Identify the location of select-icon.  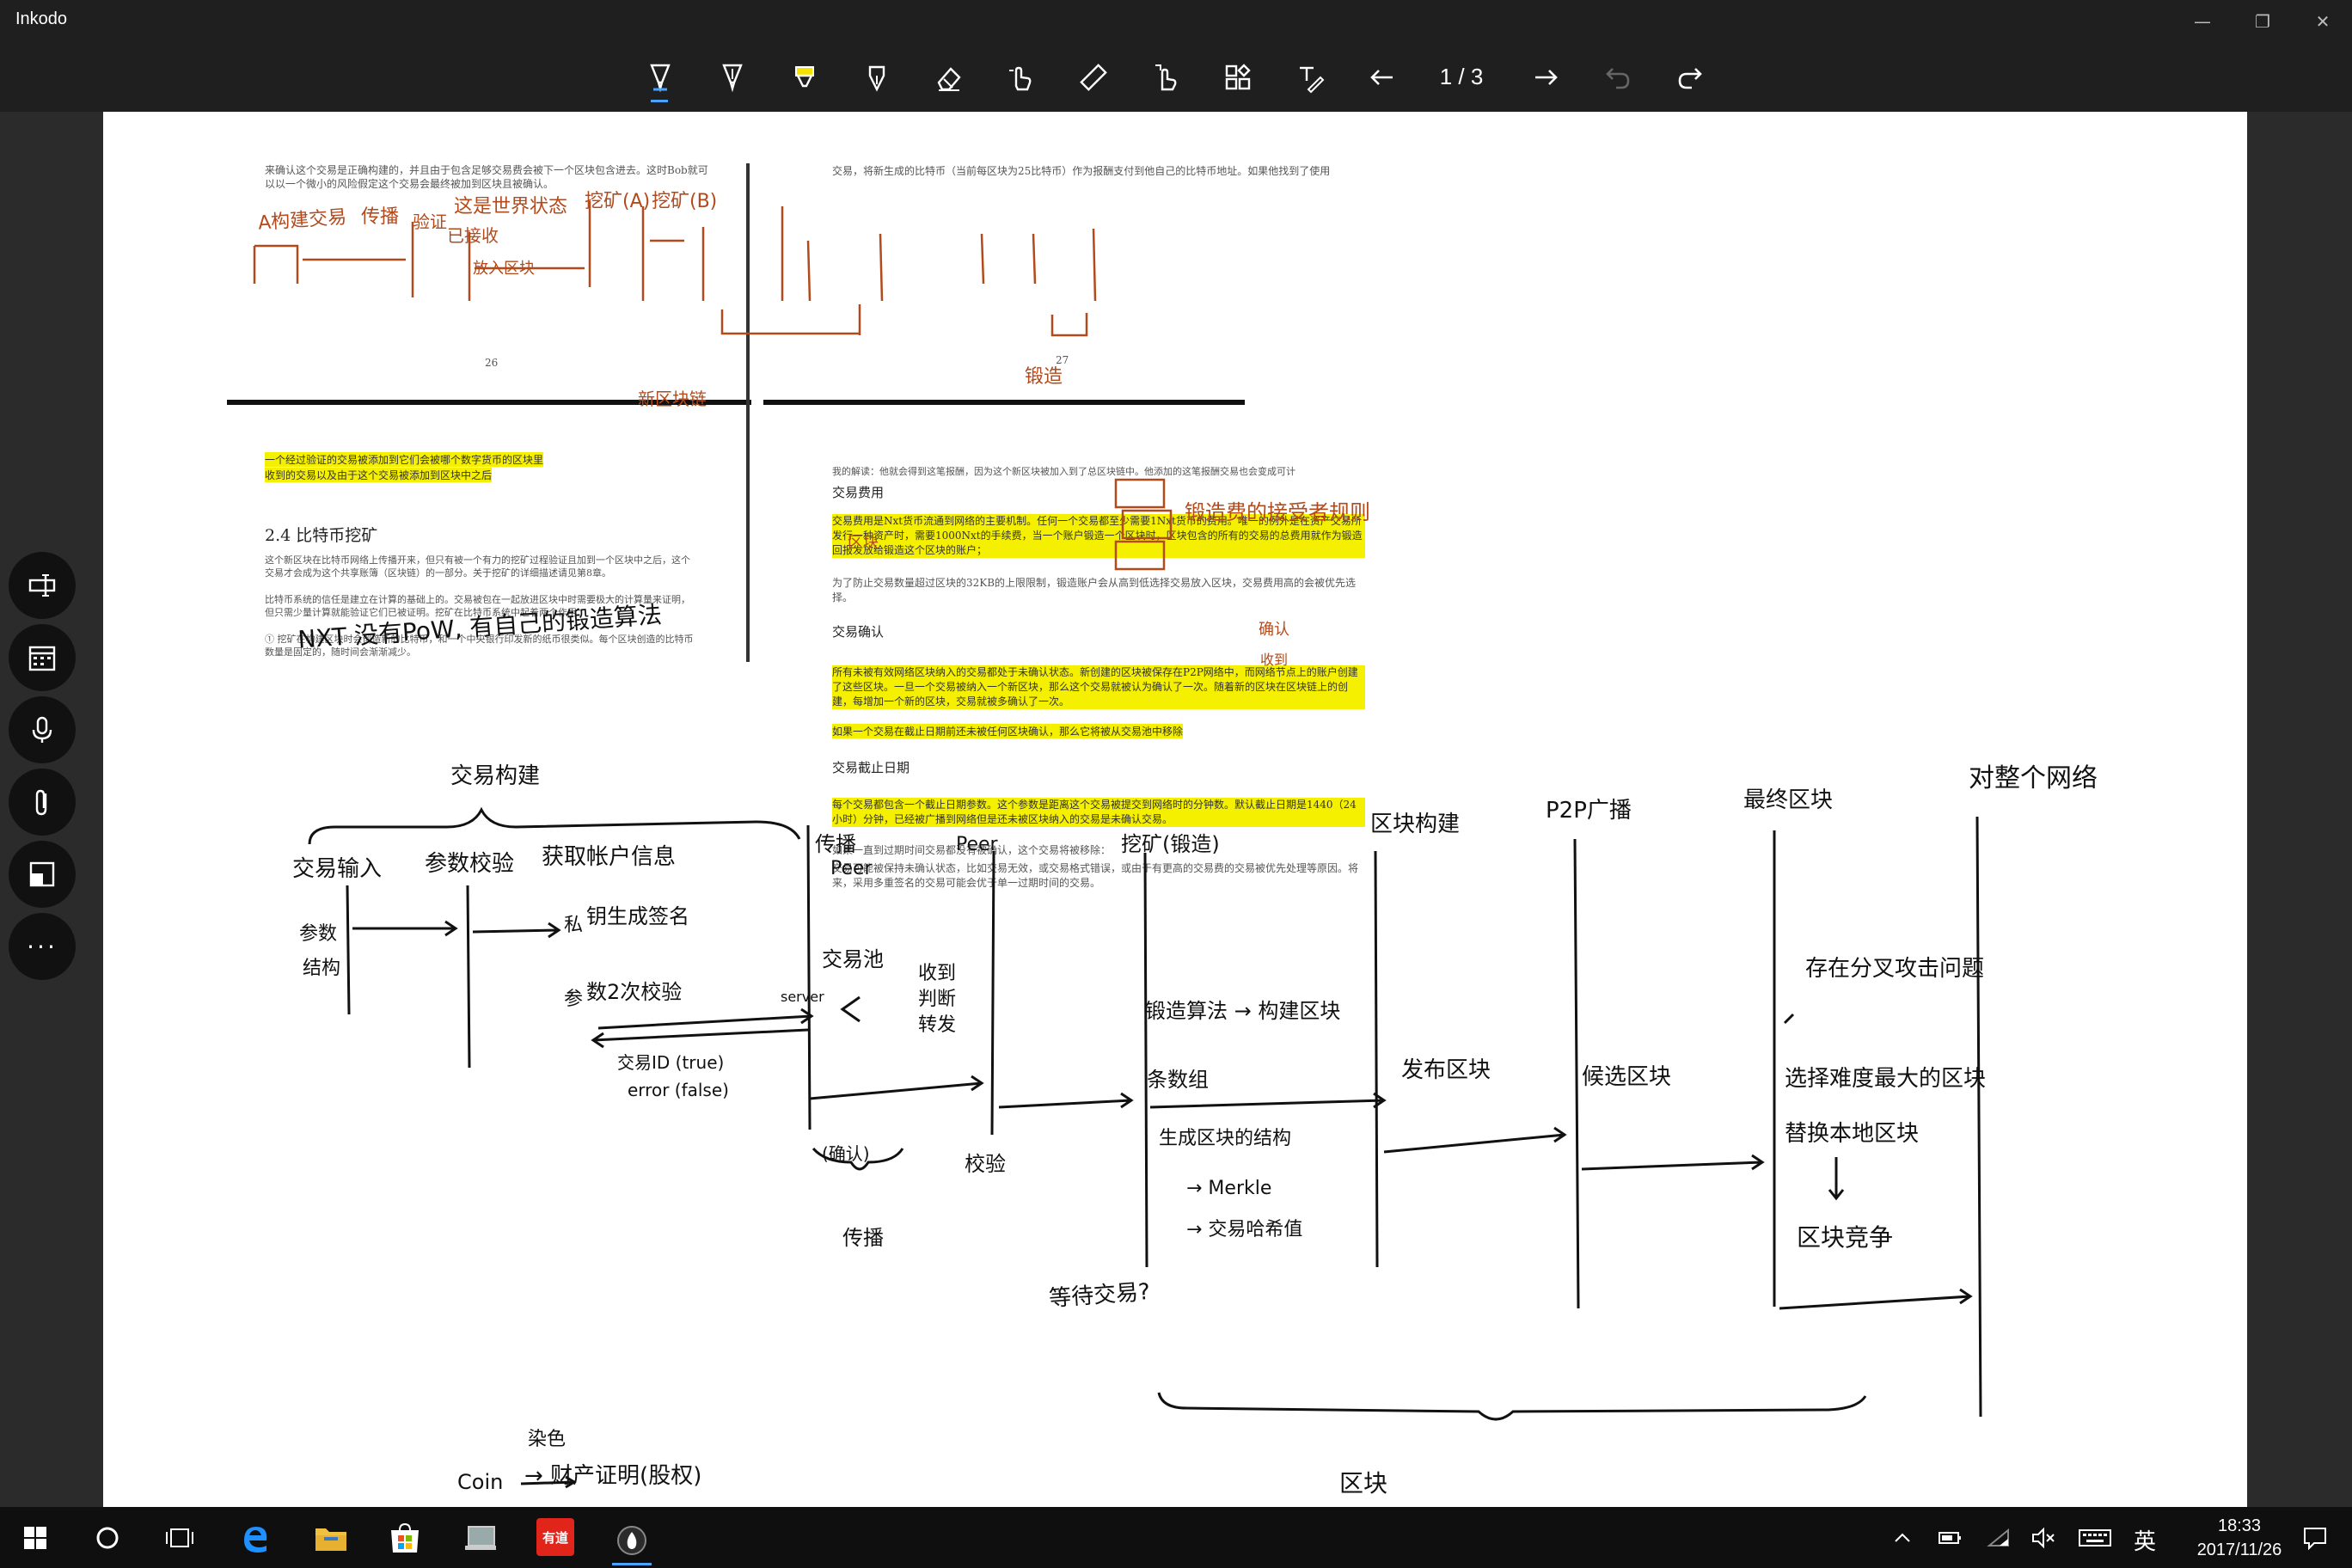
(1166, 77).